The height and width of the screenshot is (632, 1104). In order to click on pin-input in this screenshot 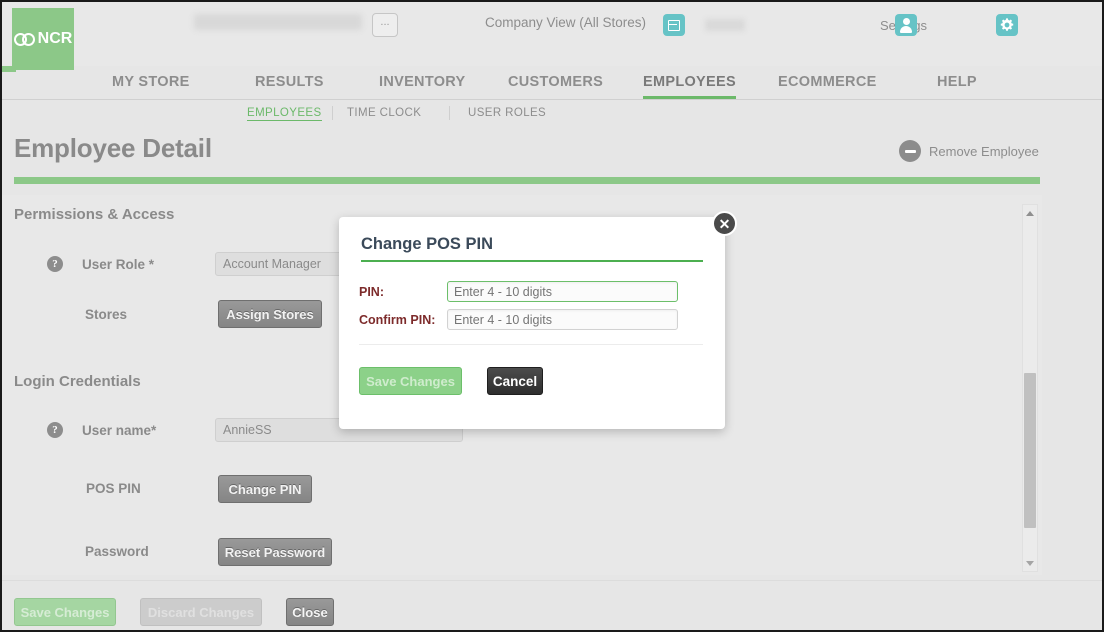, I will do `click(562, 291)`.